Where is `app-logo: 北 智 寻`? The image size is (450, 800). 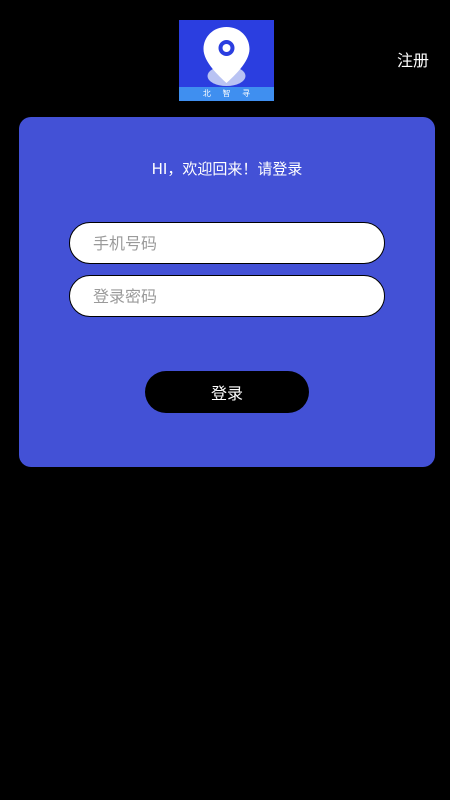 app-logo: 北 智 寻 is located at coordinates (226, 60).